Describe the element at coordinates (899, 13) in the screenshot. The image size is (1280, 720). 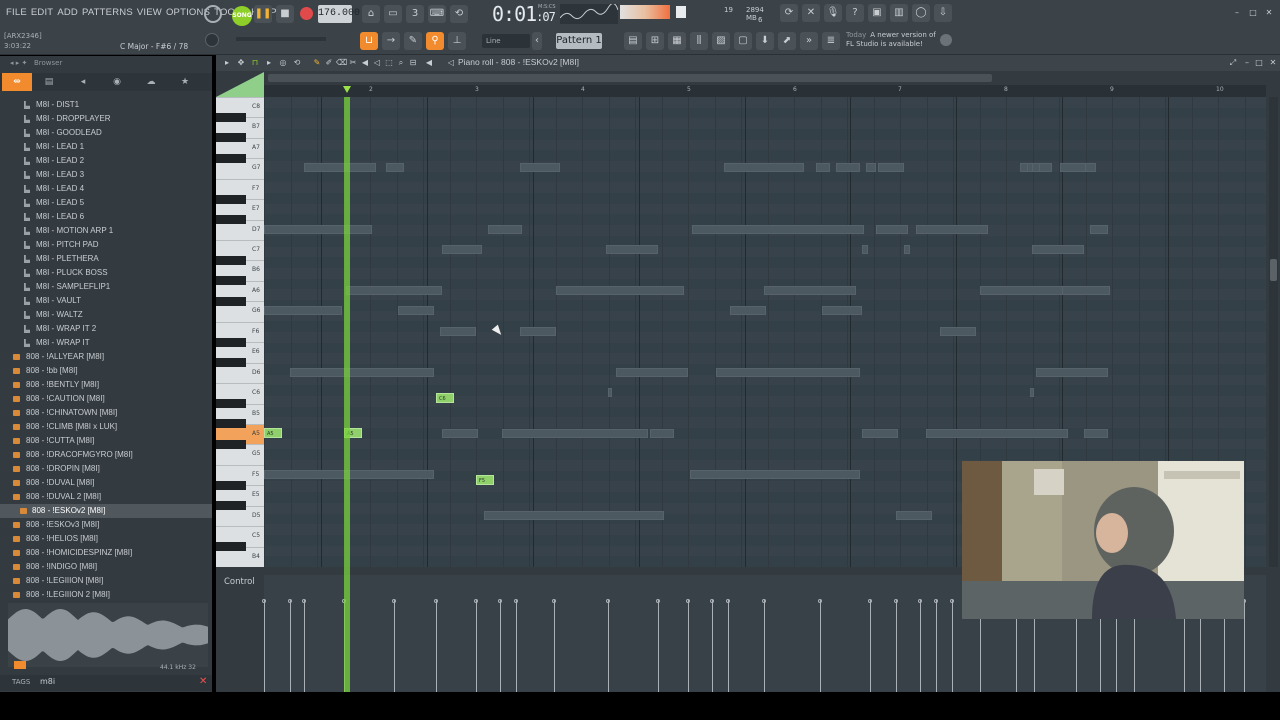
I see `plugin-icon: ▥` at that location.